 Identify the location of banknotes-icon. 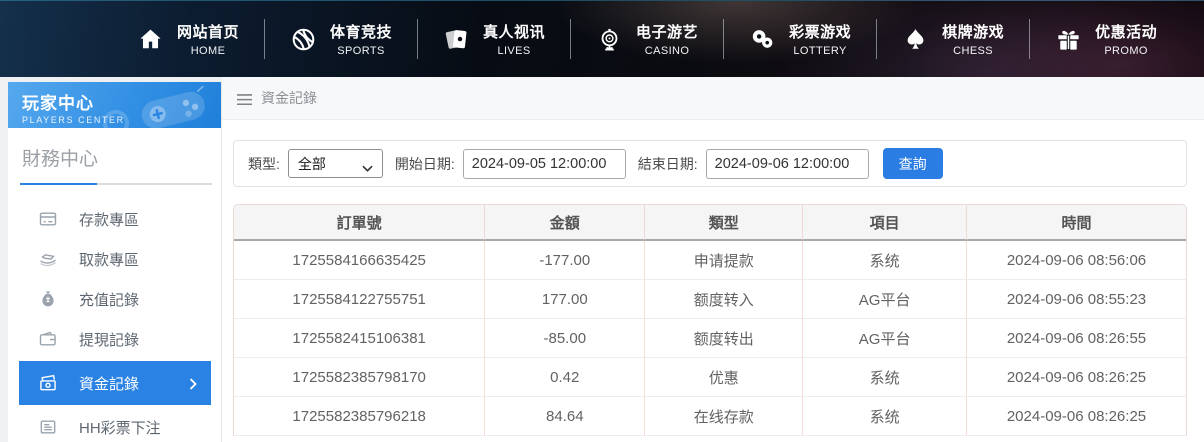
(48, 383).